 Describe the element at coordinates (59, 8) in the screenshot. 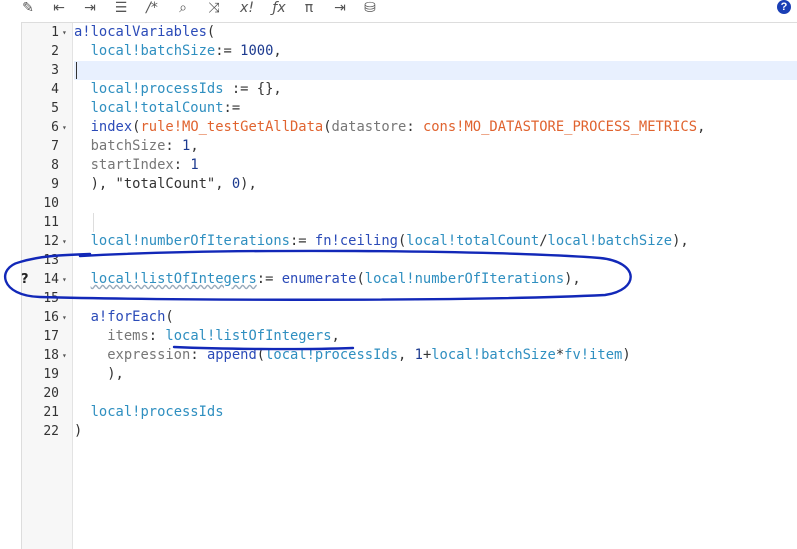

I see `outdent-icon: ⇤` at that location.